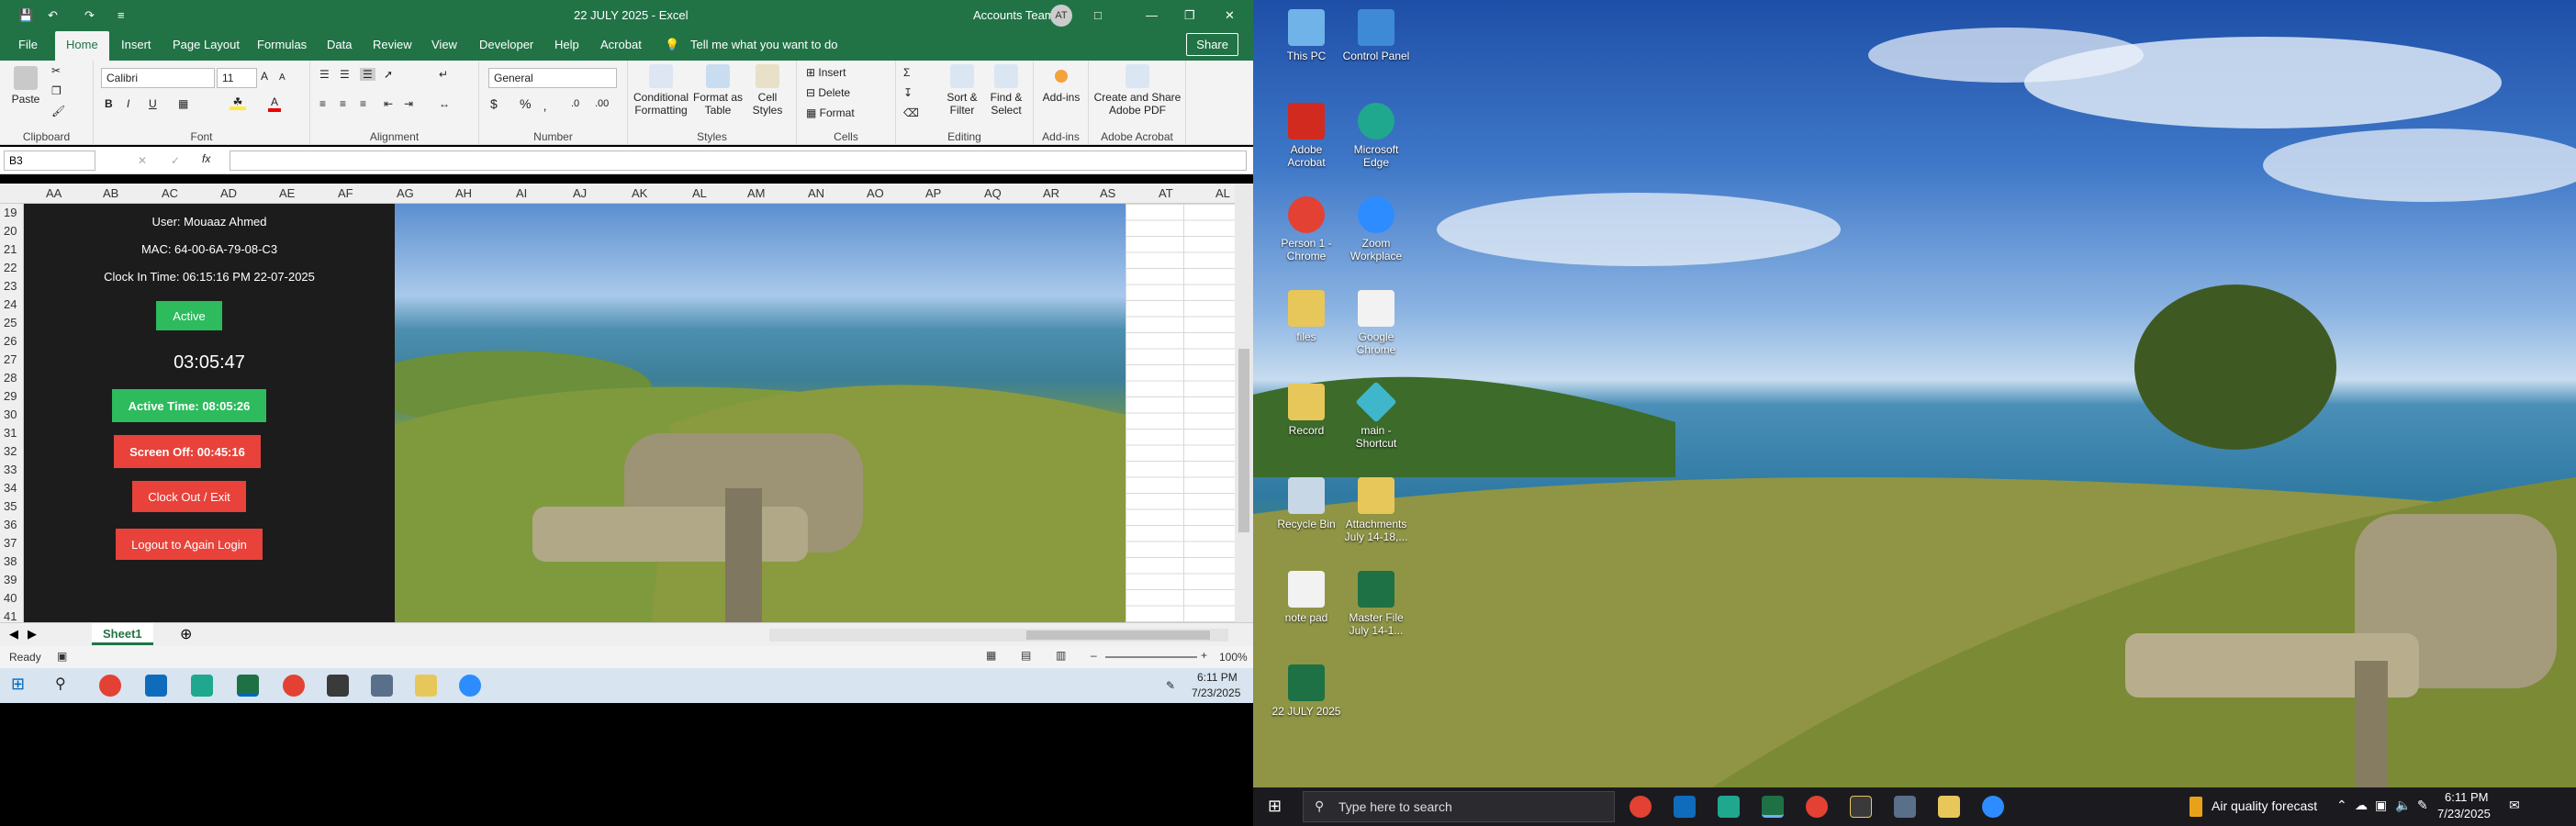 Image resolution: width=2576 pixels, height=826 pixels. I want to click on row-header: 19, so click(10, 212).